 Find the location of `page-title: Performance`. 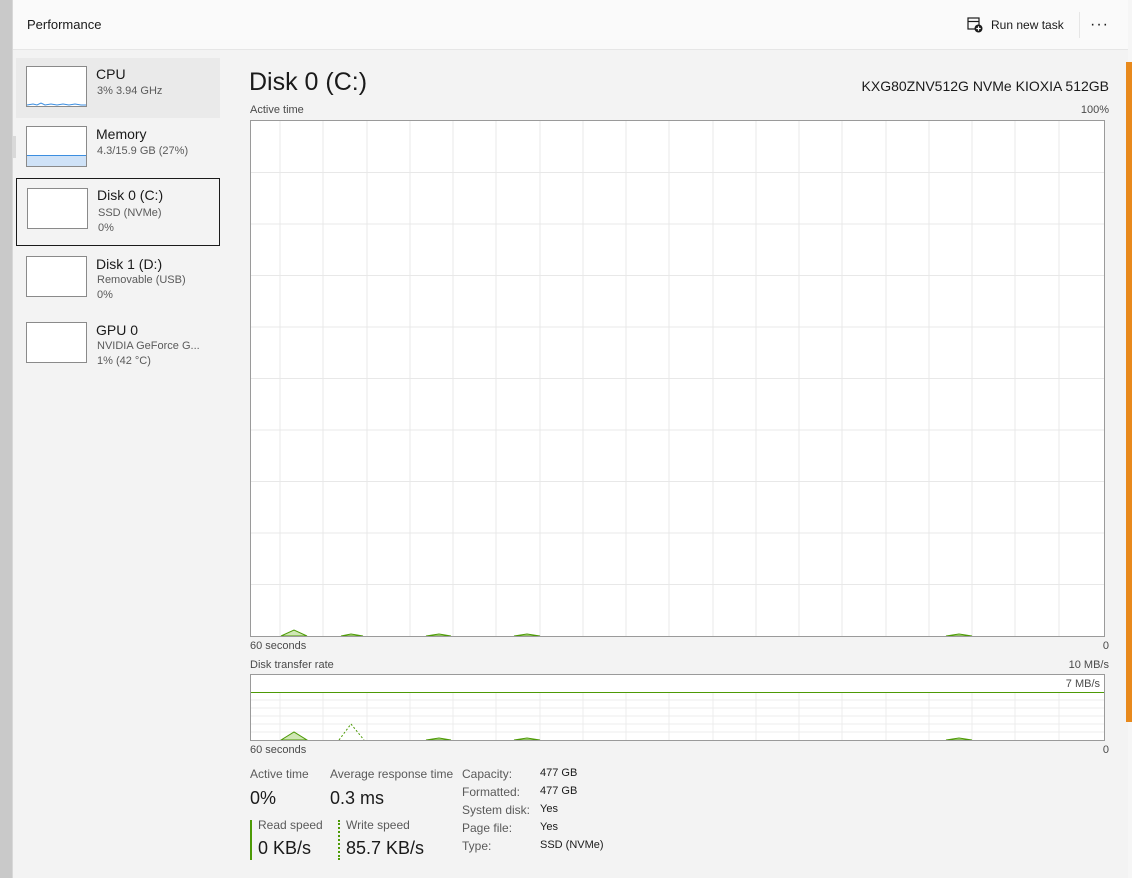

page-title: Performance is located at coordinates (64, 24).